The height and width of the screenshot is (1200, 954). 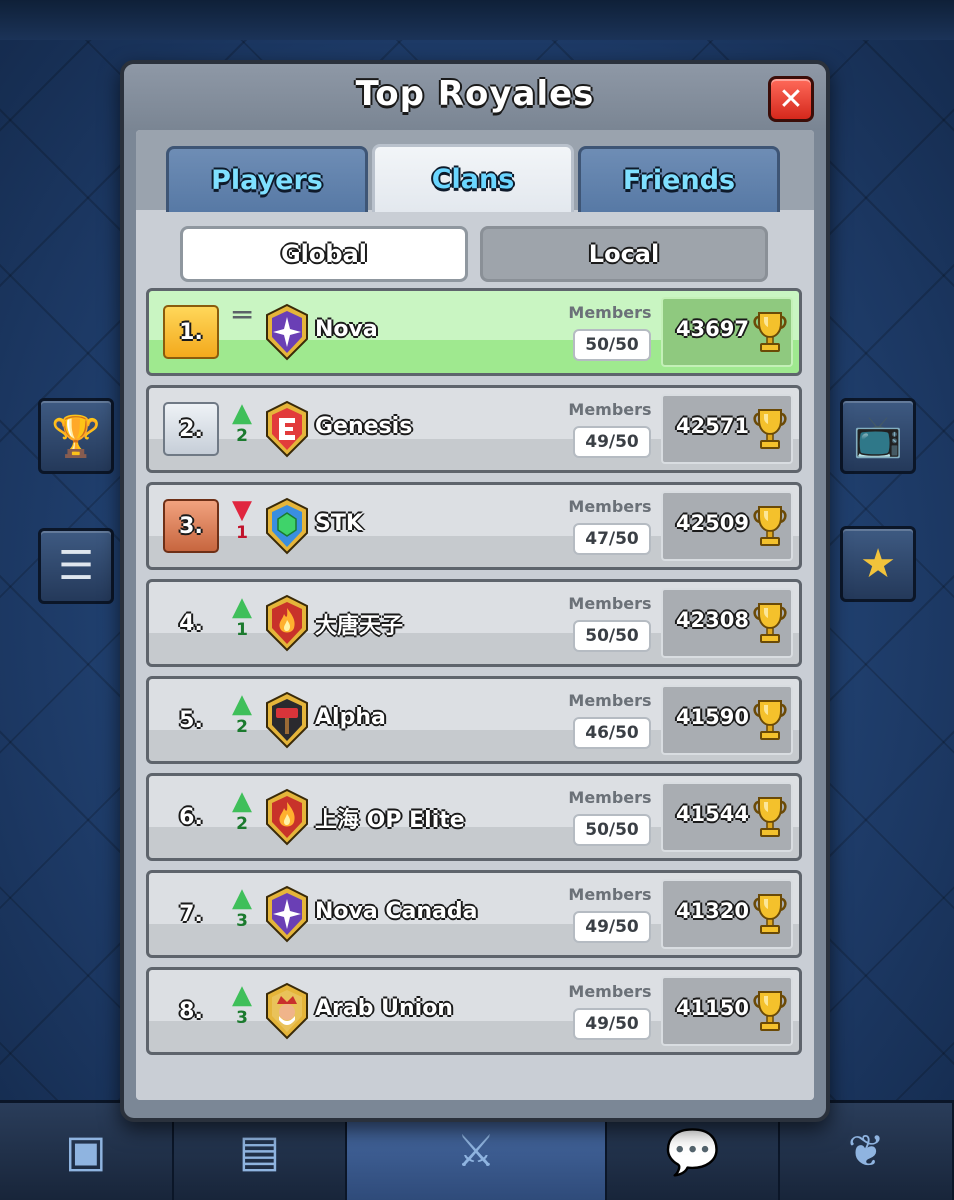 I want to click on clan-row: 6. ▲ 2 上海 OP Elite Members 50/50 41544, so click(x=474, y=817).